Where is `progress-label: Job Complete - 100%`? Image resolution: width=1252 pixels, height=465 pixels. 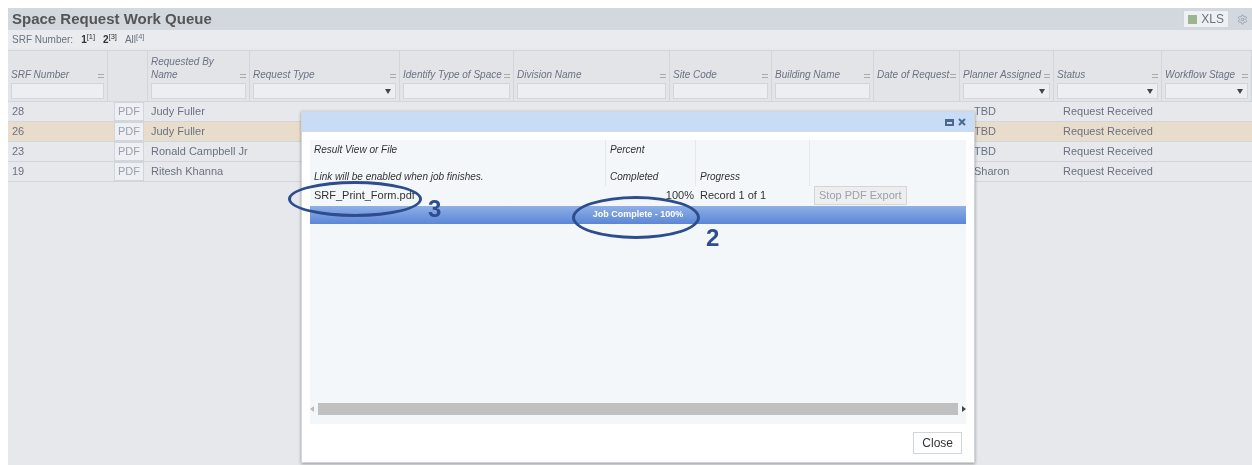
progress-label: Job Complete - 100% is located at coordinates (638, 215).